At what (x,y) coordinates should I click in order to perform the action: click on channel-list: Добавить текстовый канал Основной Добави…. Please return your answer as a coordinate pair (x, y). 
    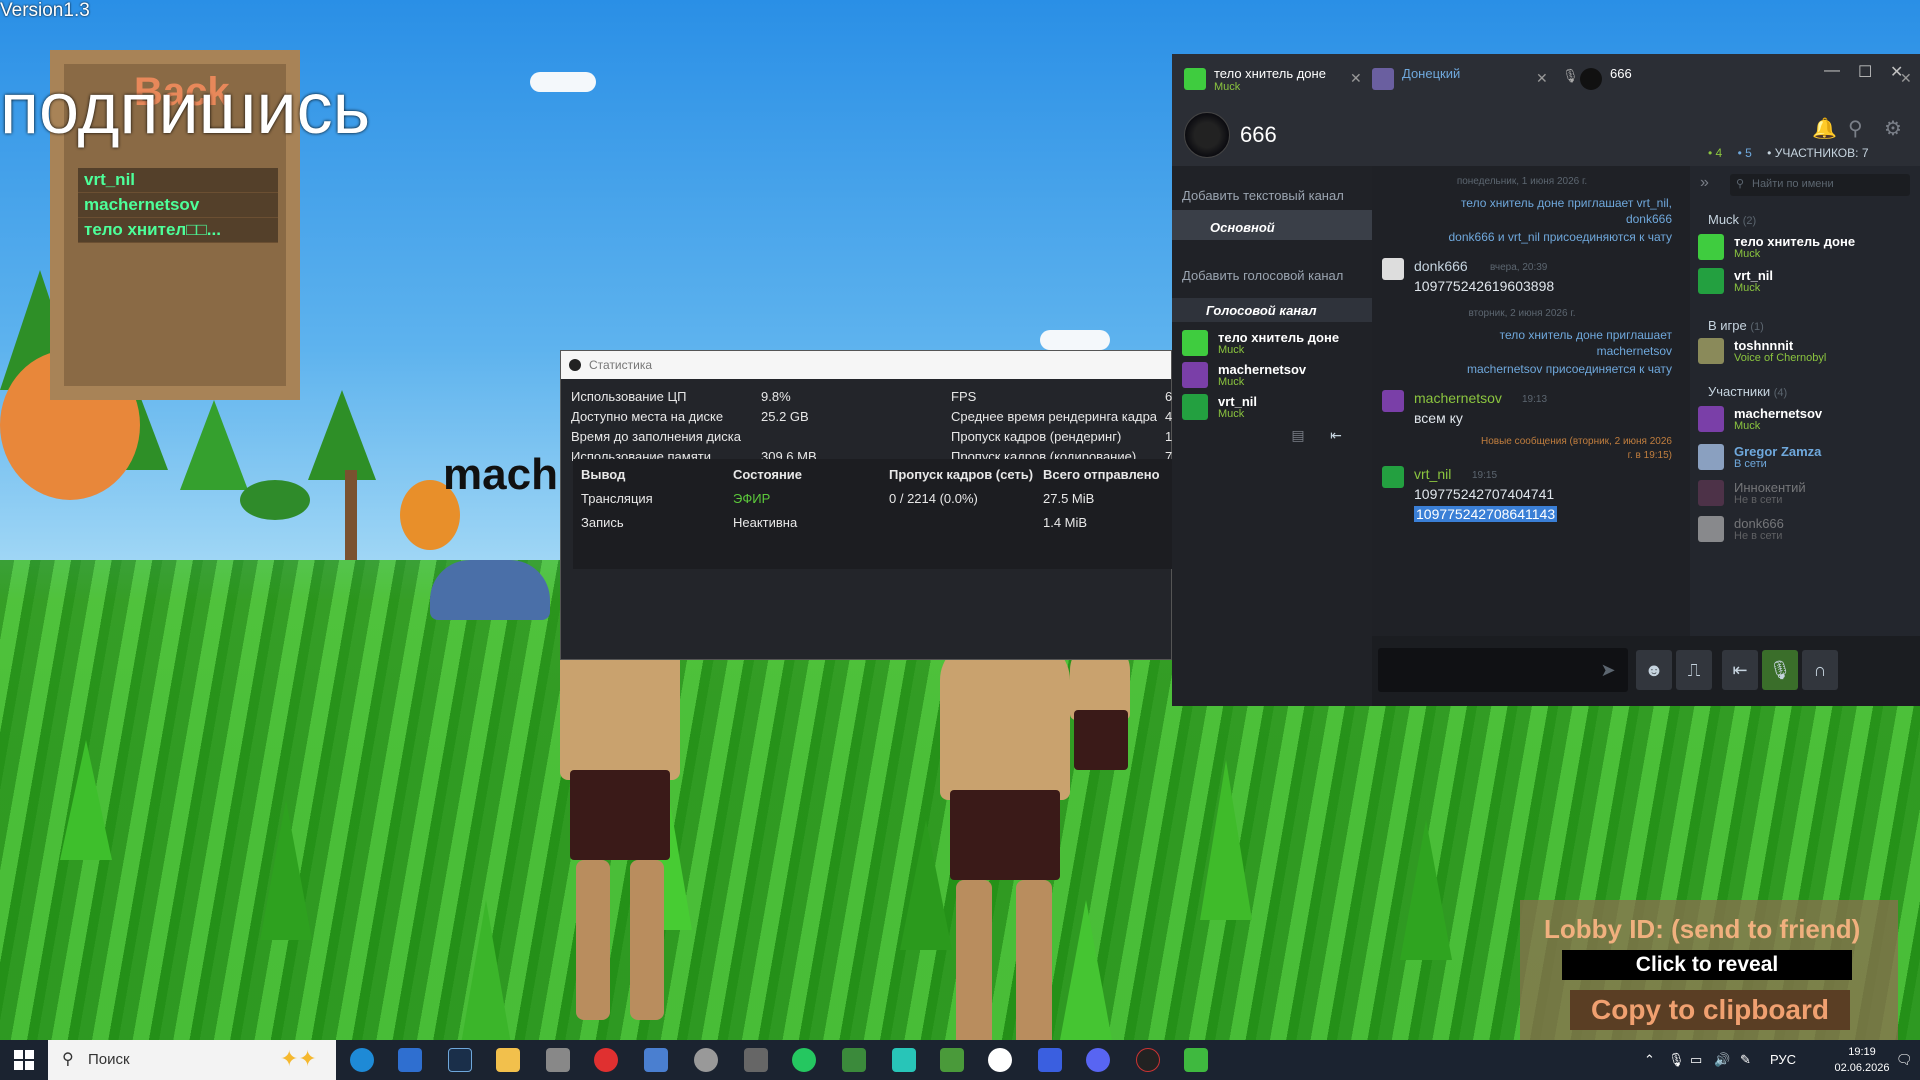
    Looking at the image, I should click on (1272, 436).